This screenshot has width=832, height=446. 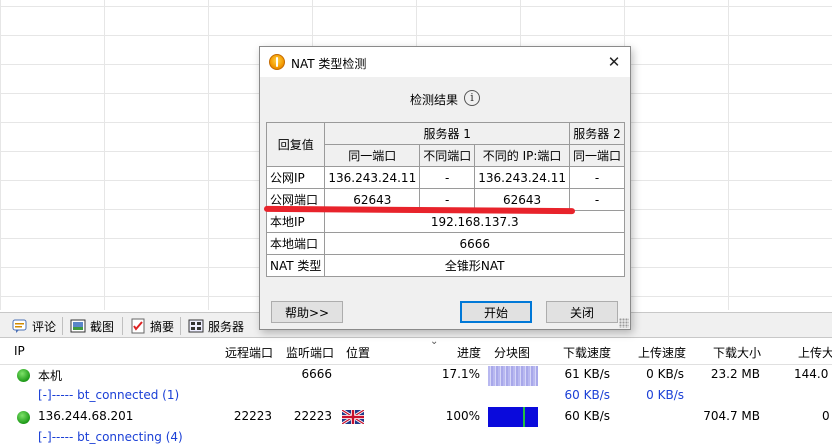 I want to click on tab-comments: 评论, so click(x=34, y=326).